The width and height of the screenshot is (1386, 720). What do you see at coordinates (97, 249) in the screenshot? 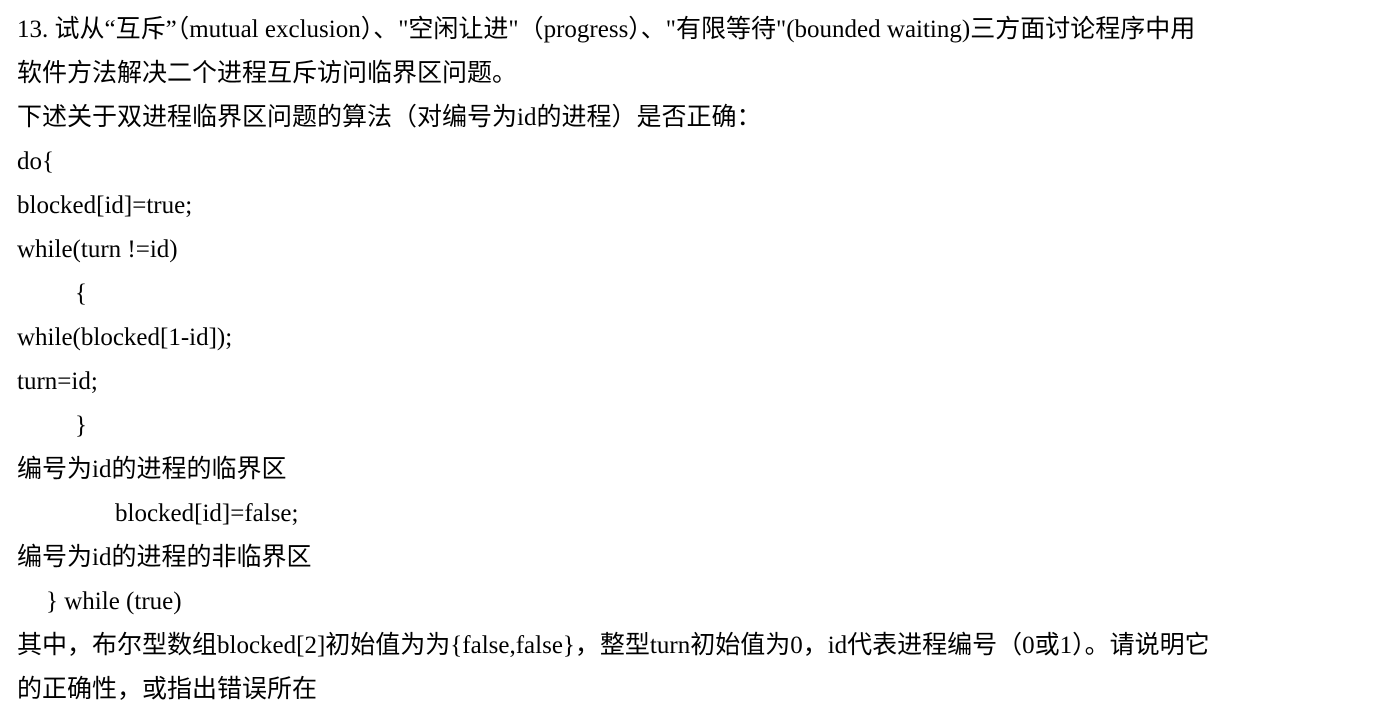
I see `code-line-while-turn: while(turn !=id)` at bounding box center [97, 249].